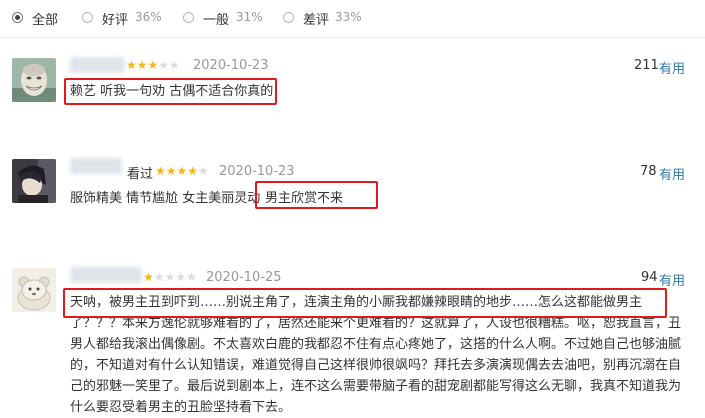 Image resolution: width=705 pixels, height=418 pixels. Describe the element at coordinates (169, 65) in the screenshot. I see `star-icon: ★★` at that location.